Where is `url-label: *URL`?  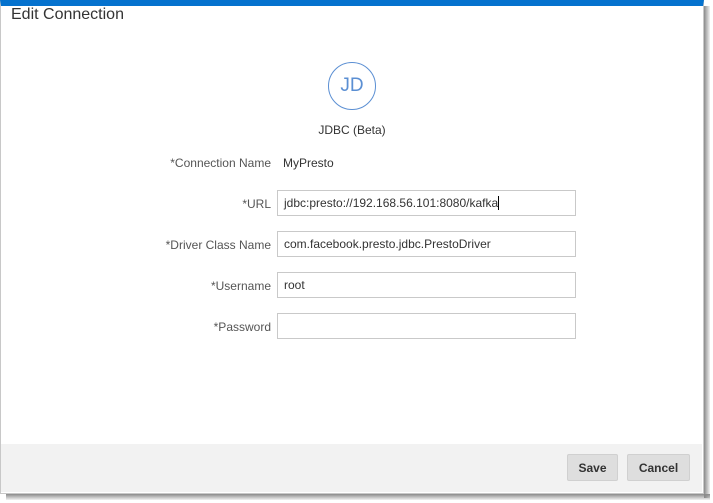
url-label: *URL is located at coordinates (256, 204).